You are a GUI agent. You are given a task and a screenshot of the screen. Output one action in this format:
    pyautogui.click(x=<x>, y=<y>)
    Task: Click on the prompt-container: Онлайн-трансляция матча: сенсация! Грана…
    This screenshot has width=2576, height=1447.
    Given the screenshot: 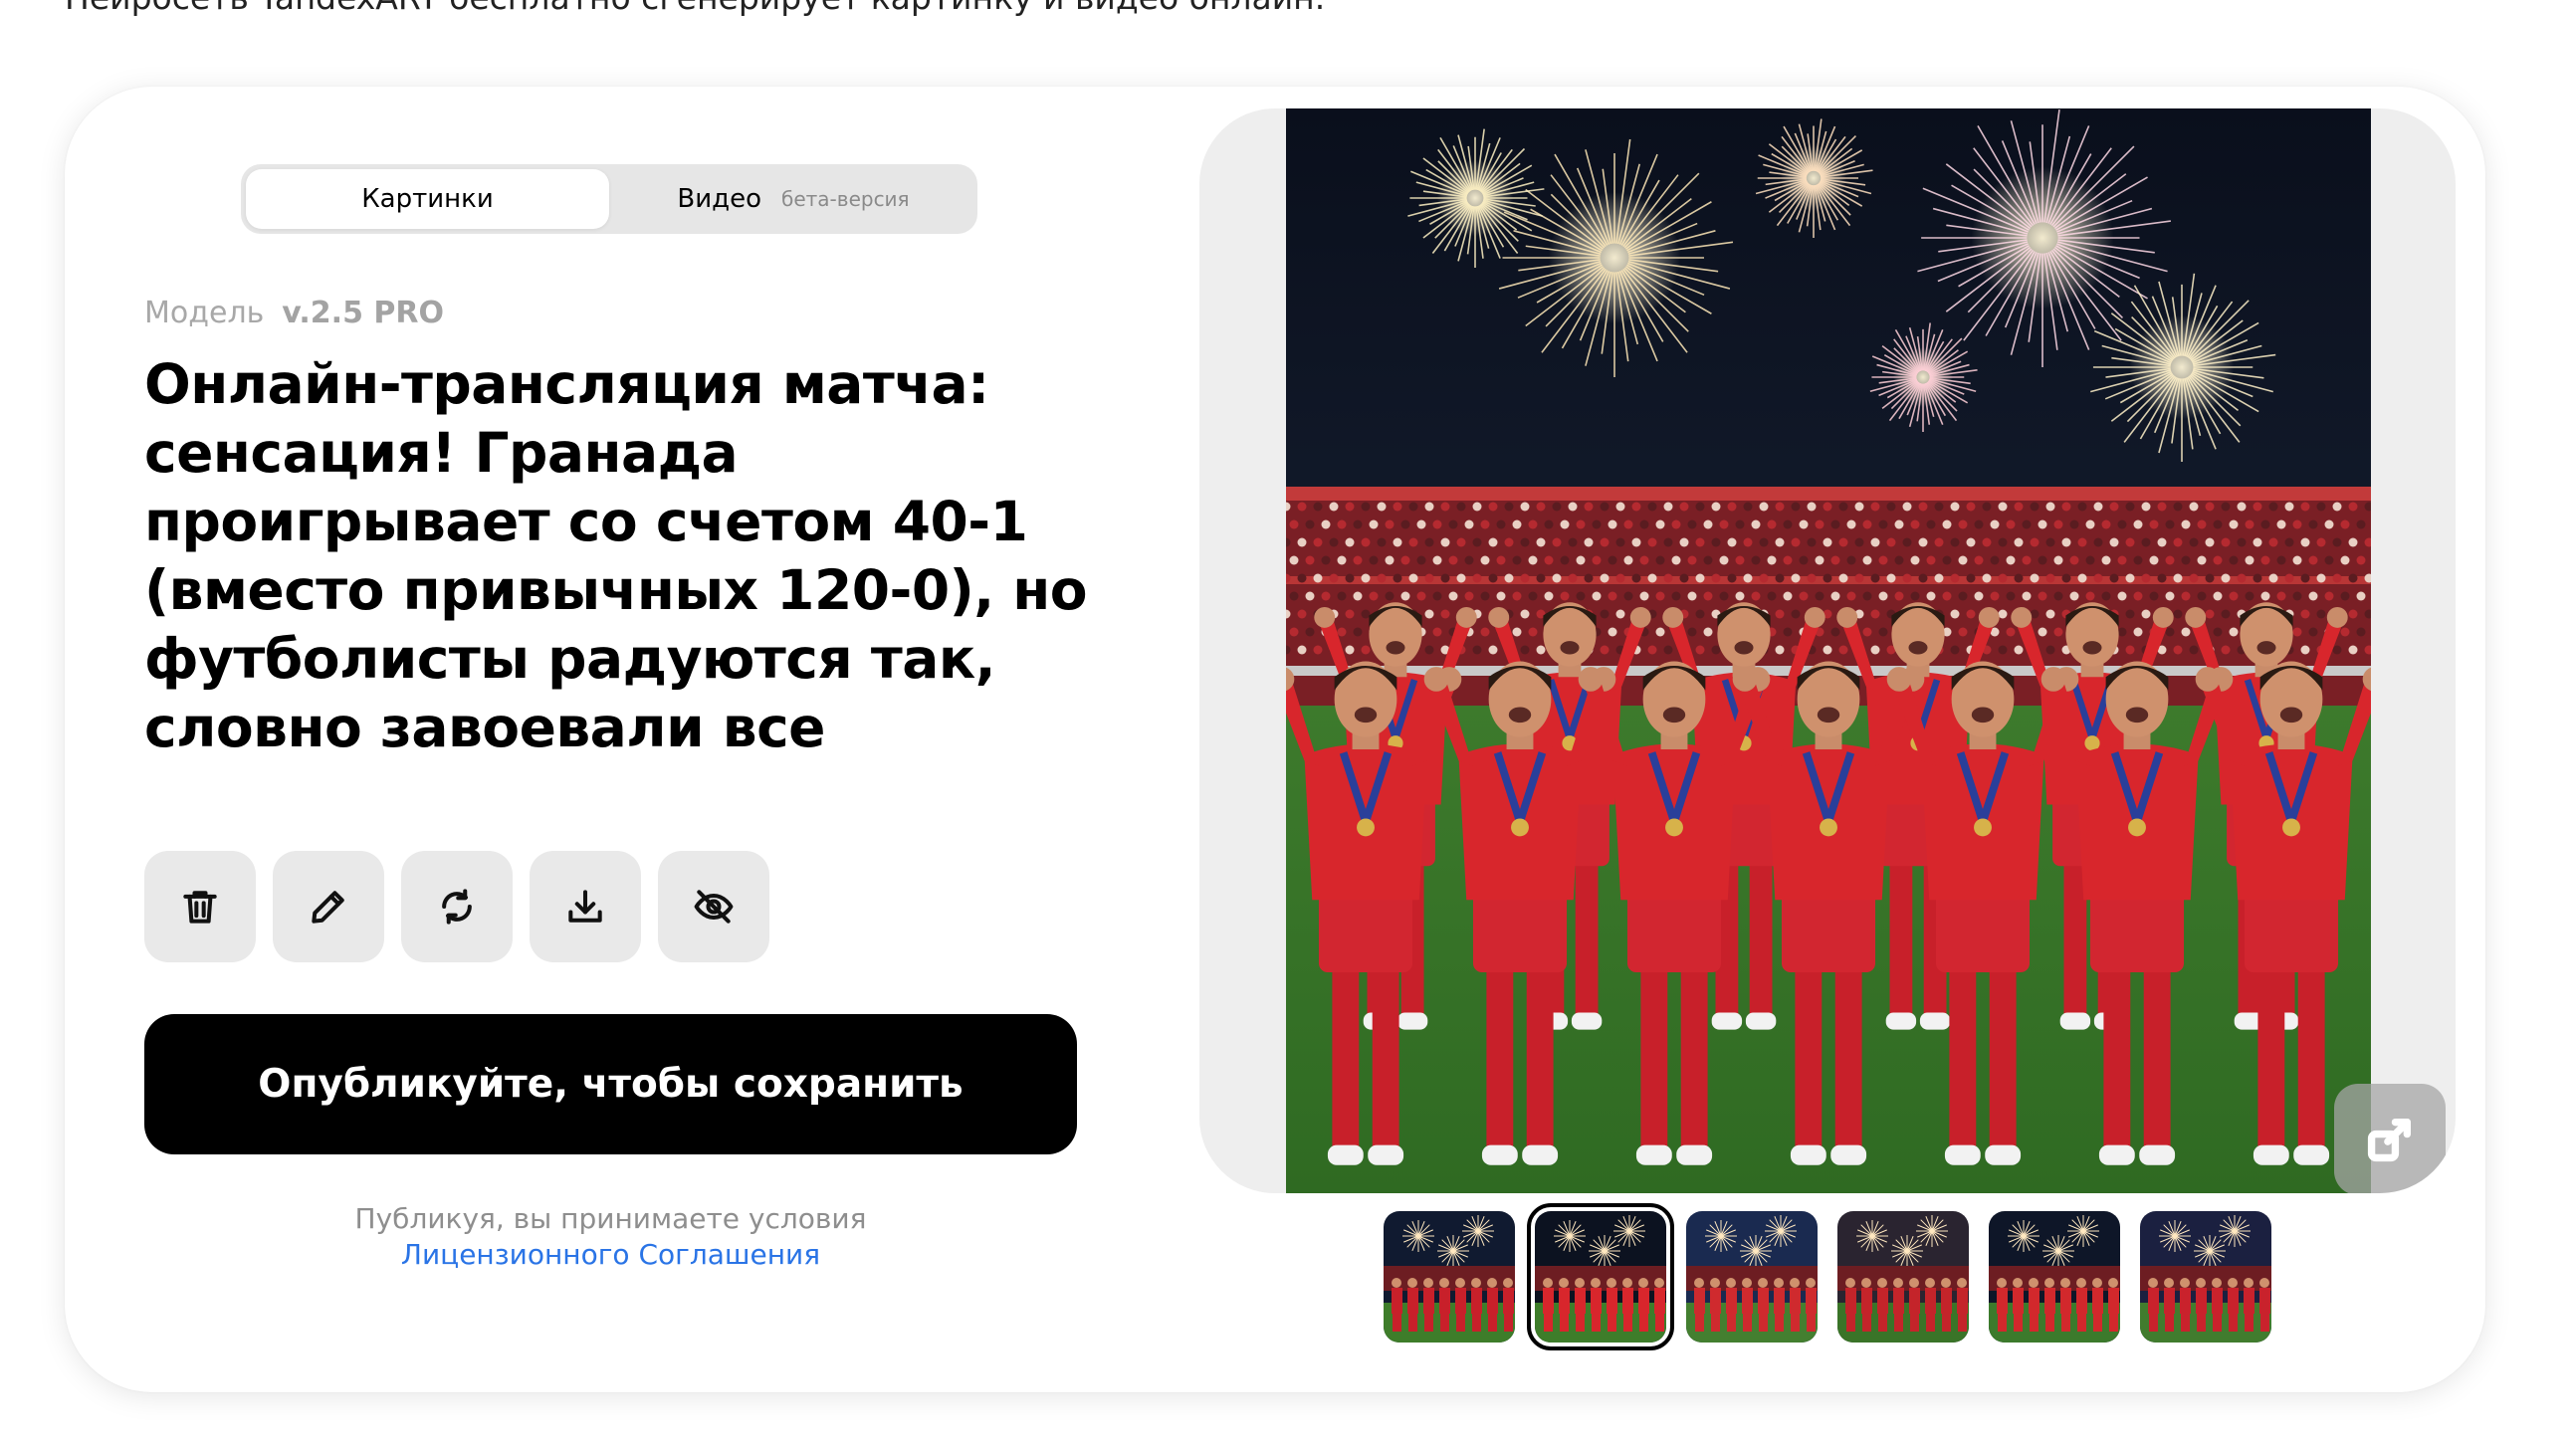 What is the action you would take?
    pyautogui.click(x=622, y=559)
    